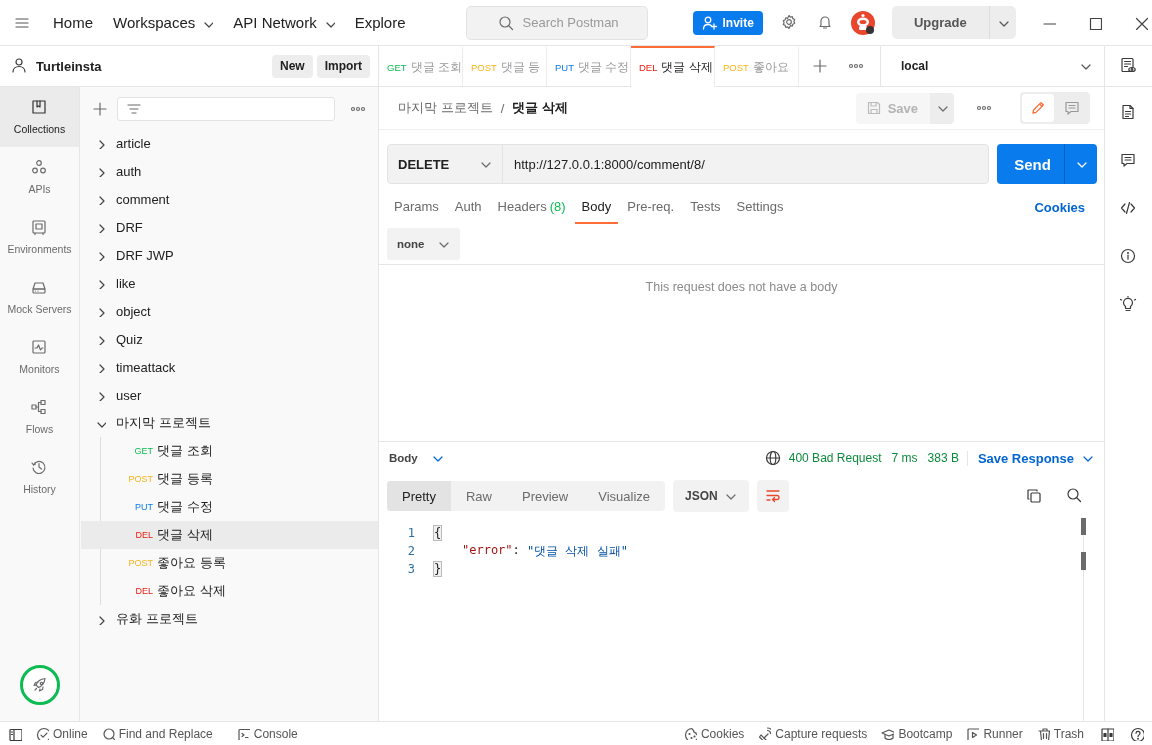  What do you see at coordinates (267, 733) in the screenshot?
I see `status-bar-button: Console` at bounding box center [267, 733].